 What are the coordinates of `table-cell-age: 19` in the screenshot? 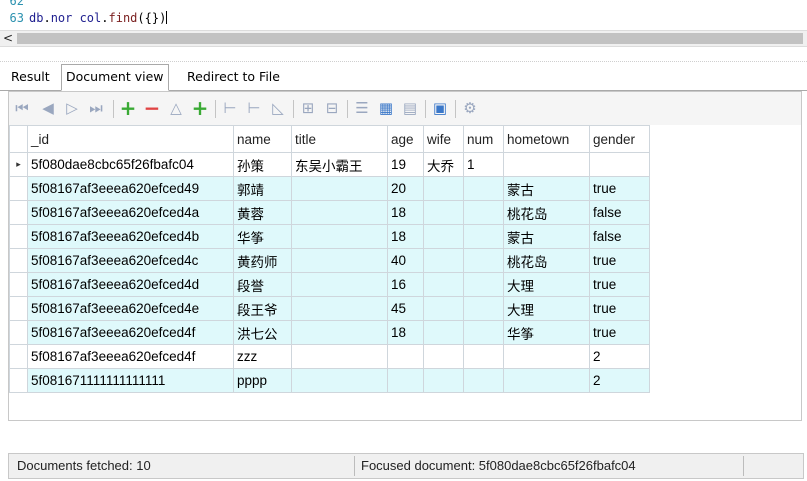 It's located at (405, 164).